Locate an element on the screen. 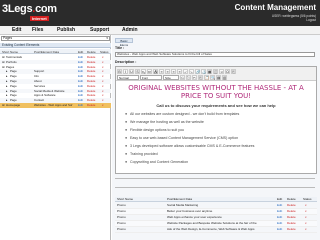 The image size is (320, 240). user-info: USER: weblegsess (5/6 points) Logout is located at coordinates (294, 18).